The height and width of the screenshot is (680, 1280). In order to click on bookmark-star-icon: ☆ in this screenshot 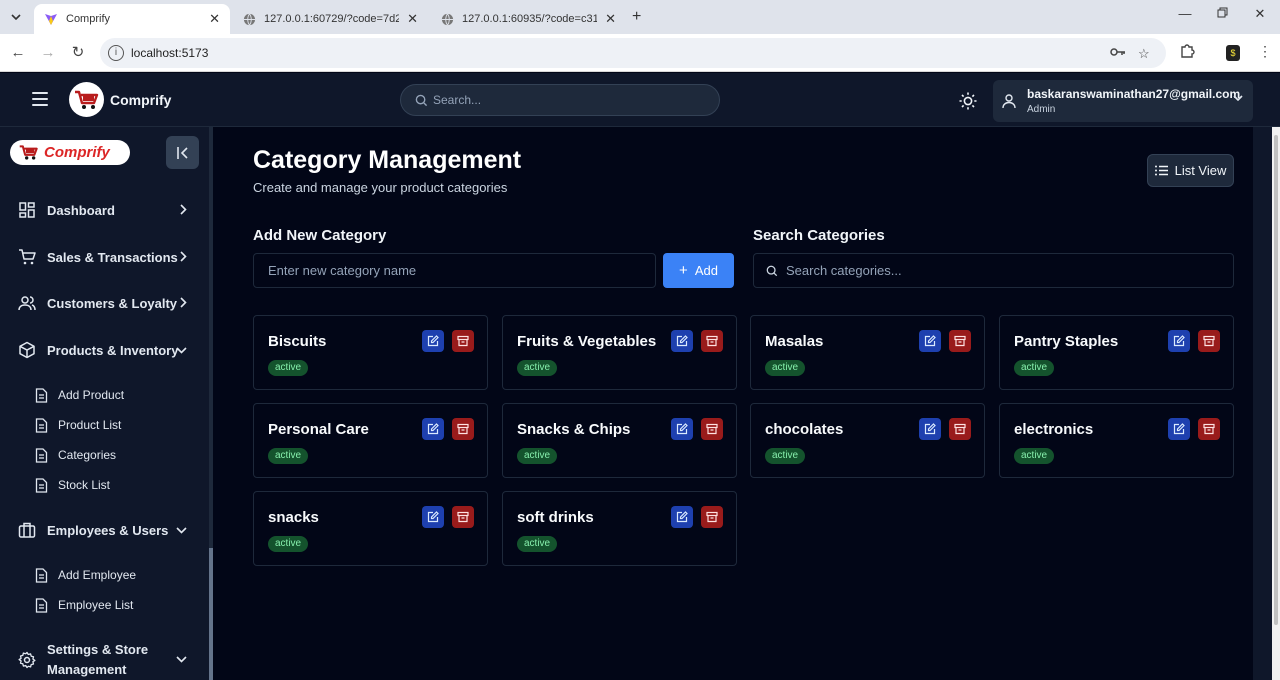, I will do `click(1144, 54)`.